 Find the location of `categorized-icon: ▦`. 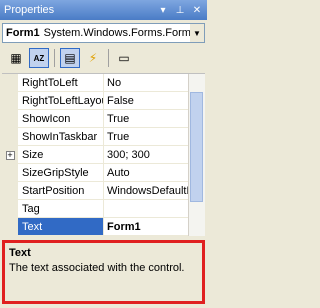

categorized-icon: ▦ is located at coordinates (16, 58).